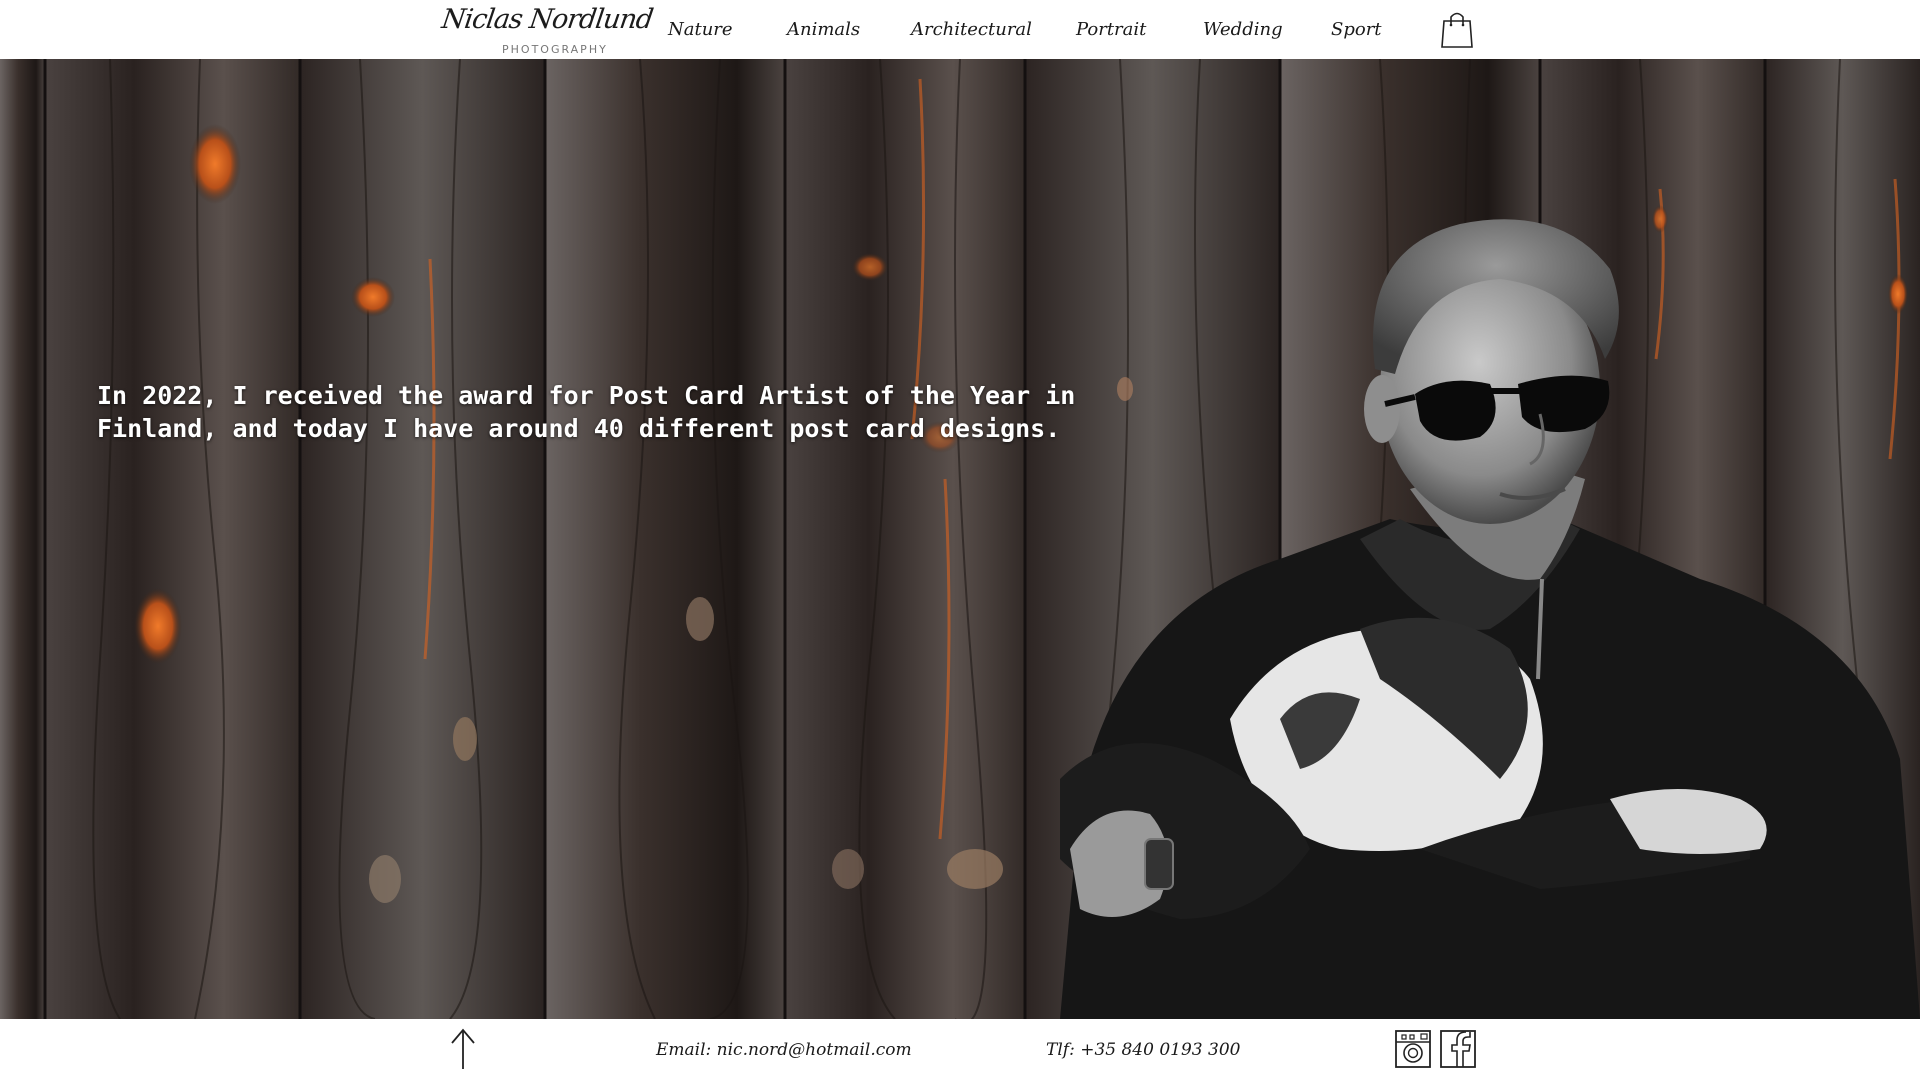 The image size is (1920, 1080). Describe the element at coordinates (700, 29) in the screenshot. I see `nav-item-nature: Nature` at that location.